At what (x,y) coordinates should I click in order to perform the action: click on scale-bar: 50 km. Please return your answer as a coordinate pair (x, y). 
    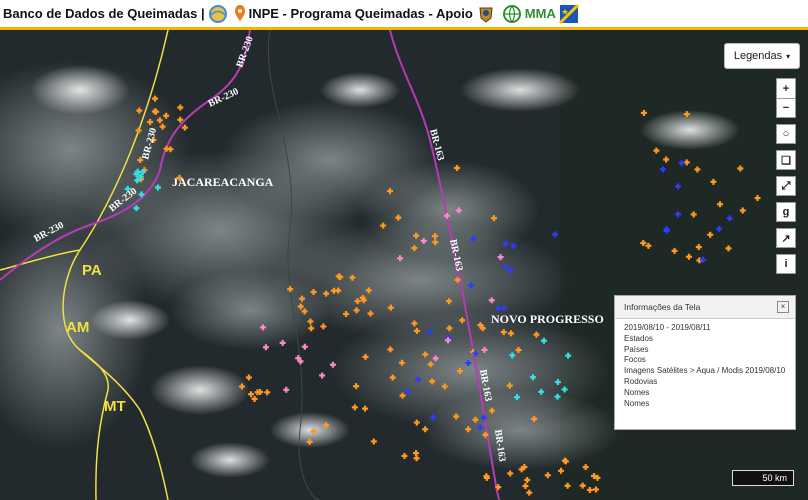
    Looking at the image, I should click on (763, 478).